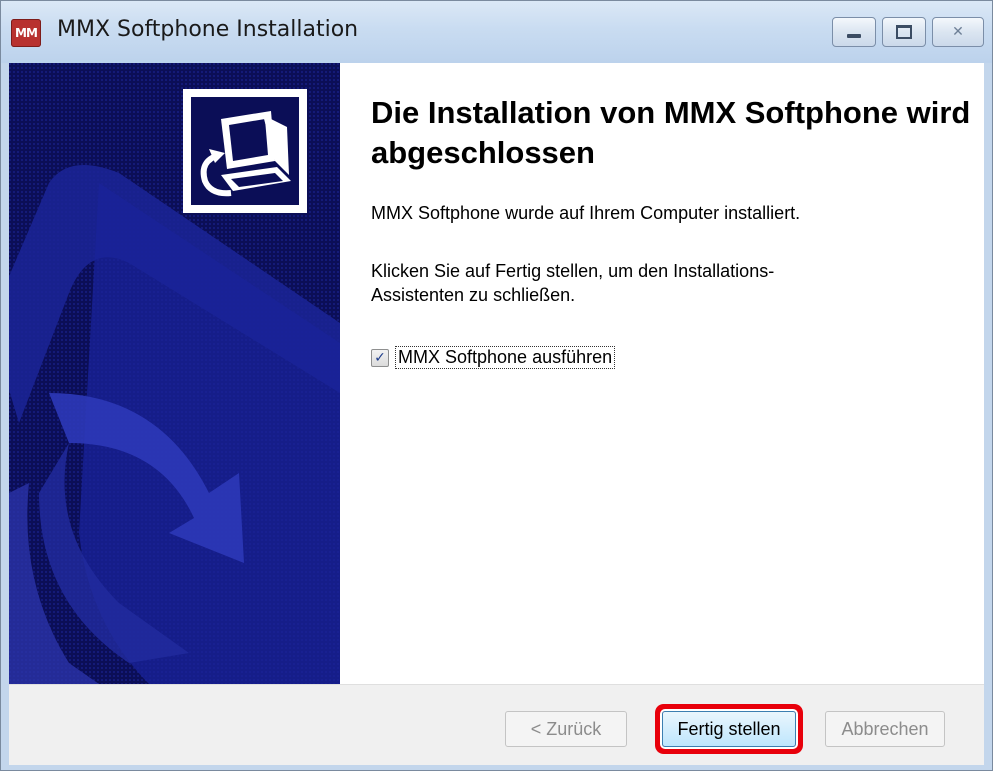 This screenshot has height=771, width=993. What do you see at coordinates (505, 357) in the screenshot?
I see `run-checkbox-label: MMX Softphone ausführen` at bounding box center [505, 357].